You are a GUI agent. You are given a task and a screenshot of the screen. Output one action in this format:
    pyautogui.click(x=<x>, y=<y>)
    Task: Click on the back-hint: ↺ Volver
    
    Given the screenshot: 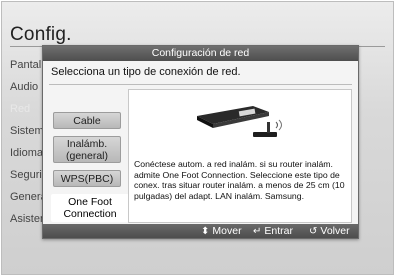 What is the action you would take?
    pyautogui.click(x=329, y=231)
    